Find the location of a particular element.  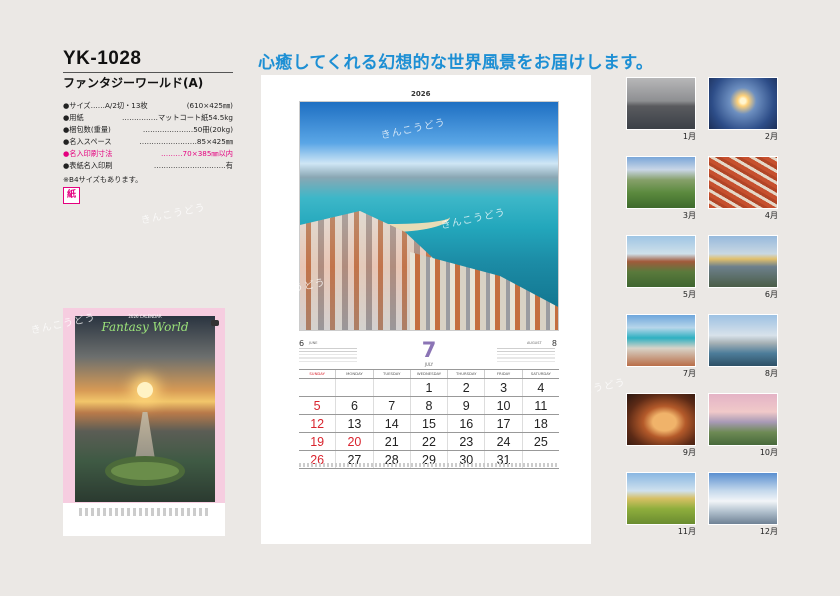

day-cell: 17 is located at coordinates (502, 423).